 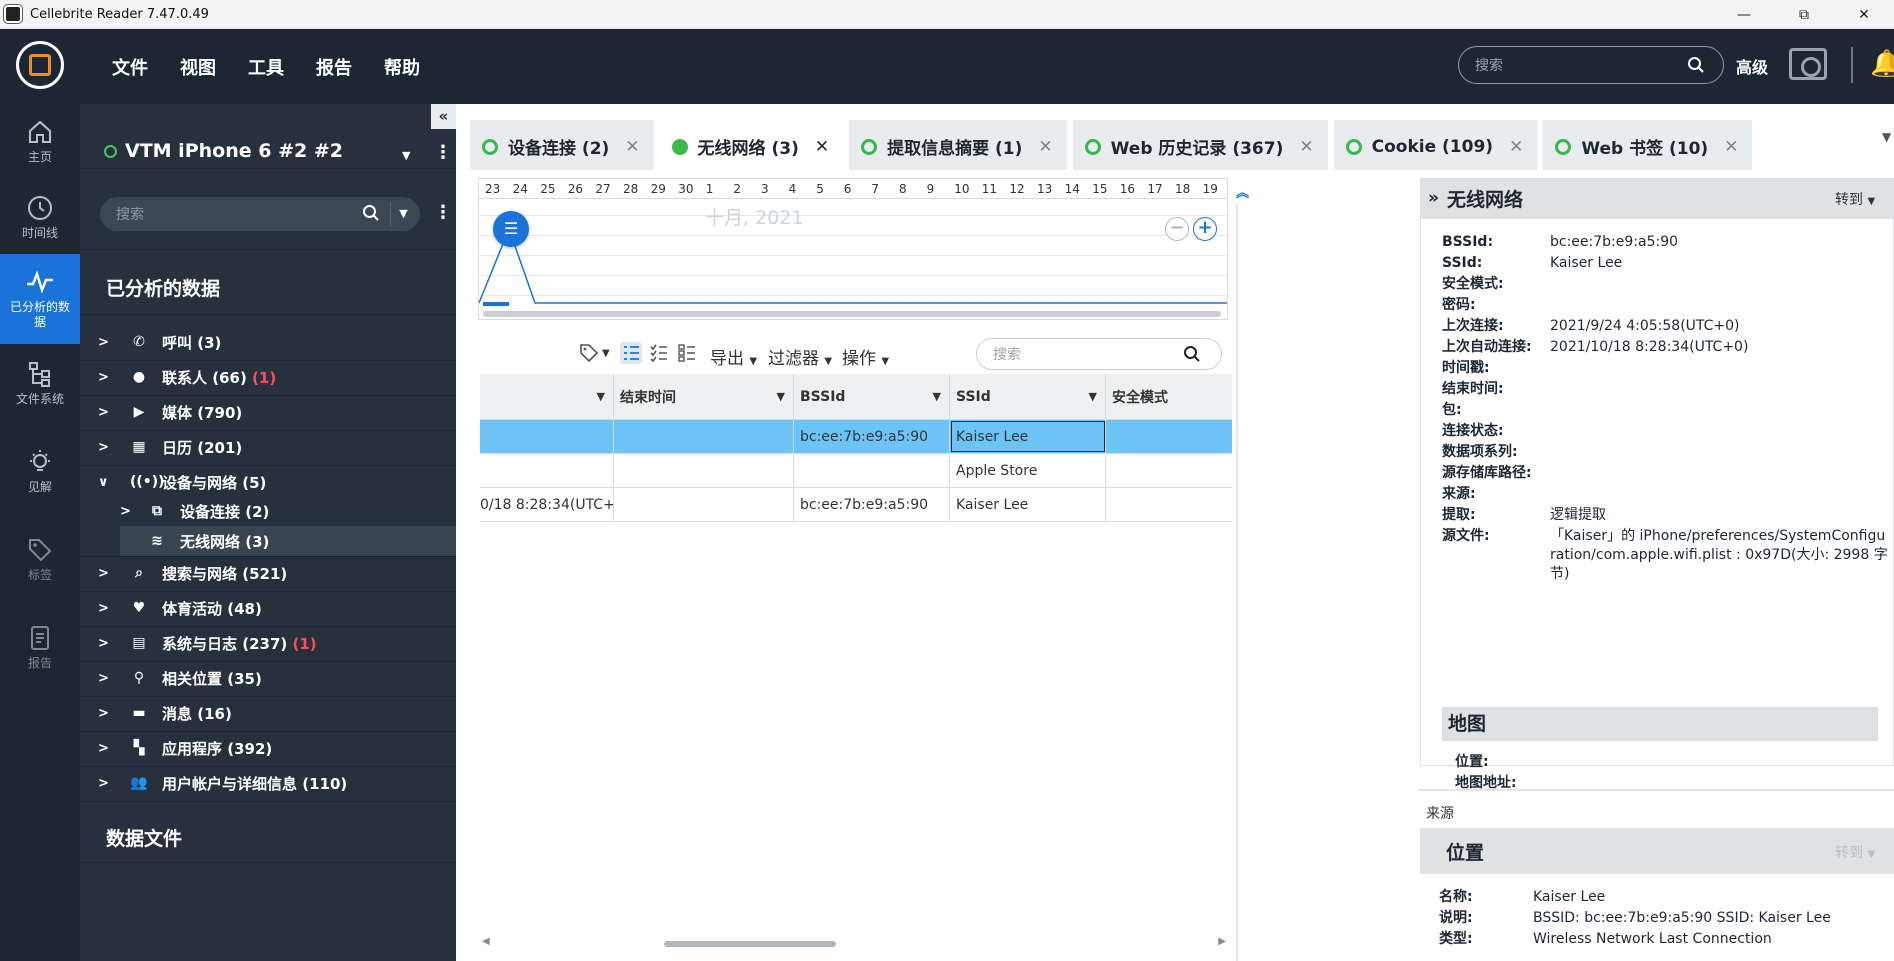 What do you see at coordinates (268, 482) in the screenshot?
I see `tree-item-devices-network: ∨ ((•)) 设备与网络 (5)` at bounding box center [268, 482].